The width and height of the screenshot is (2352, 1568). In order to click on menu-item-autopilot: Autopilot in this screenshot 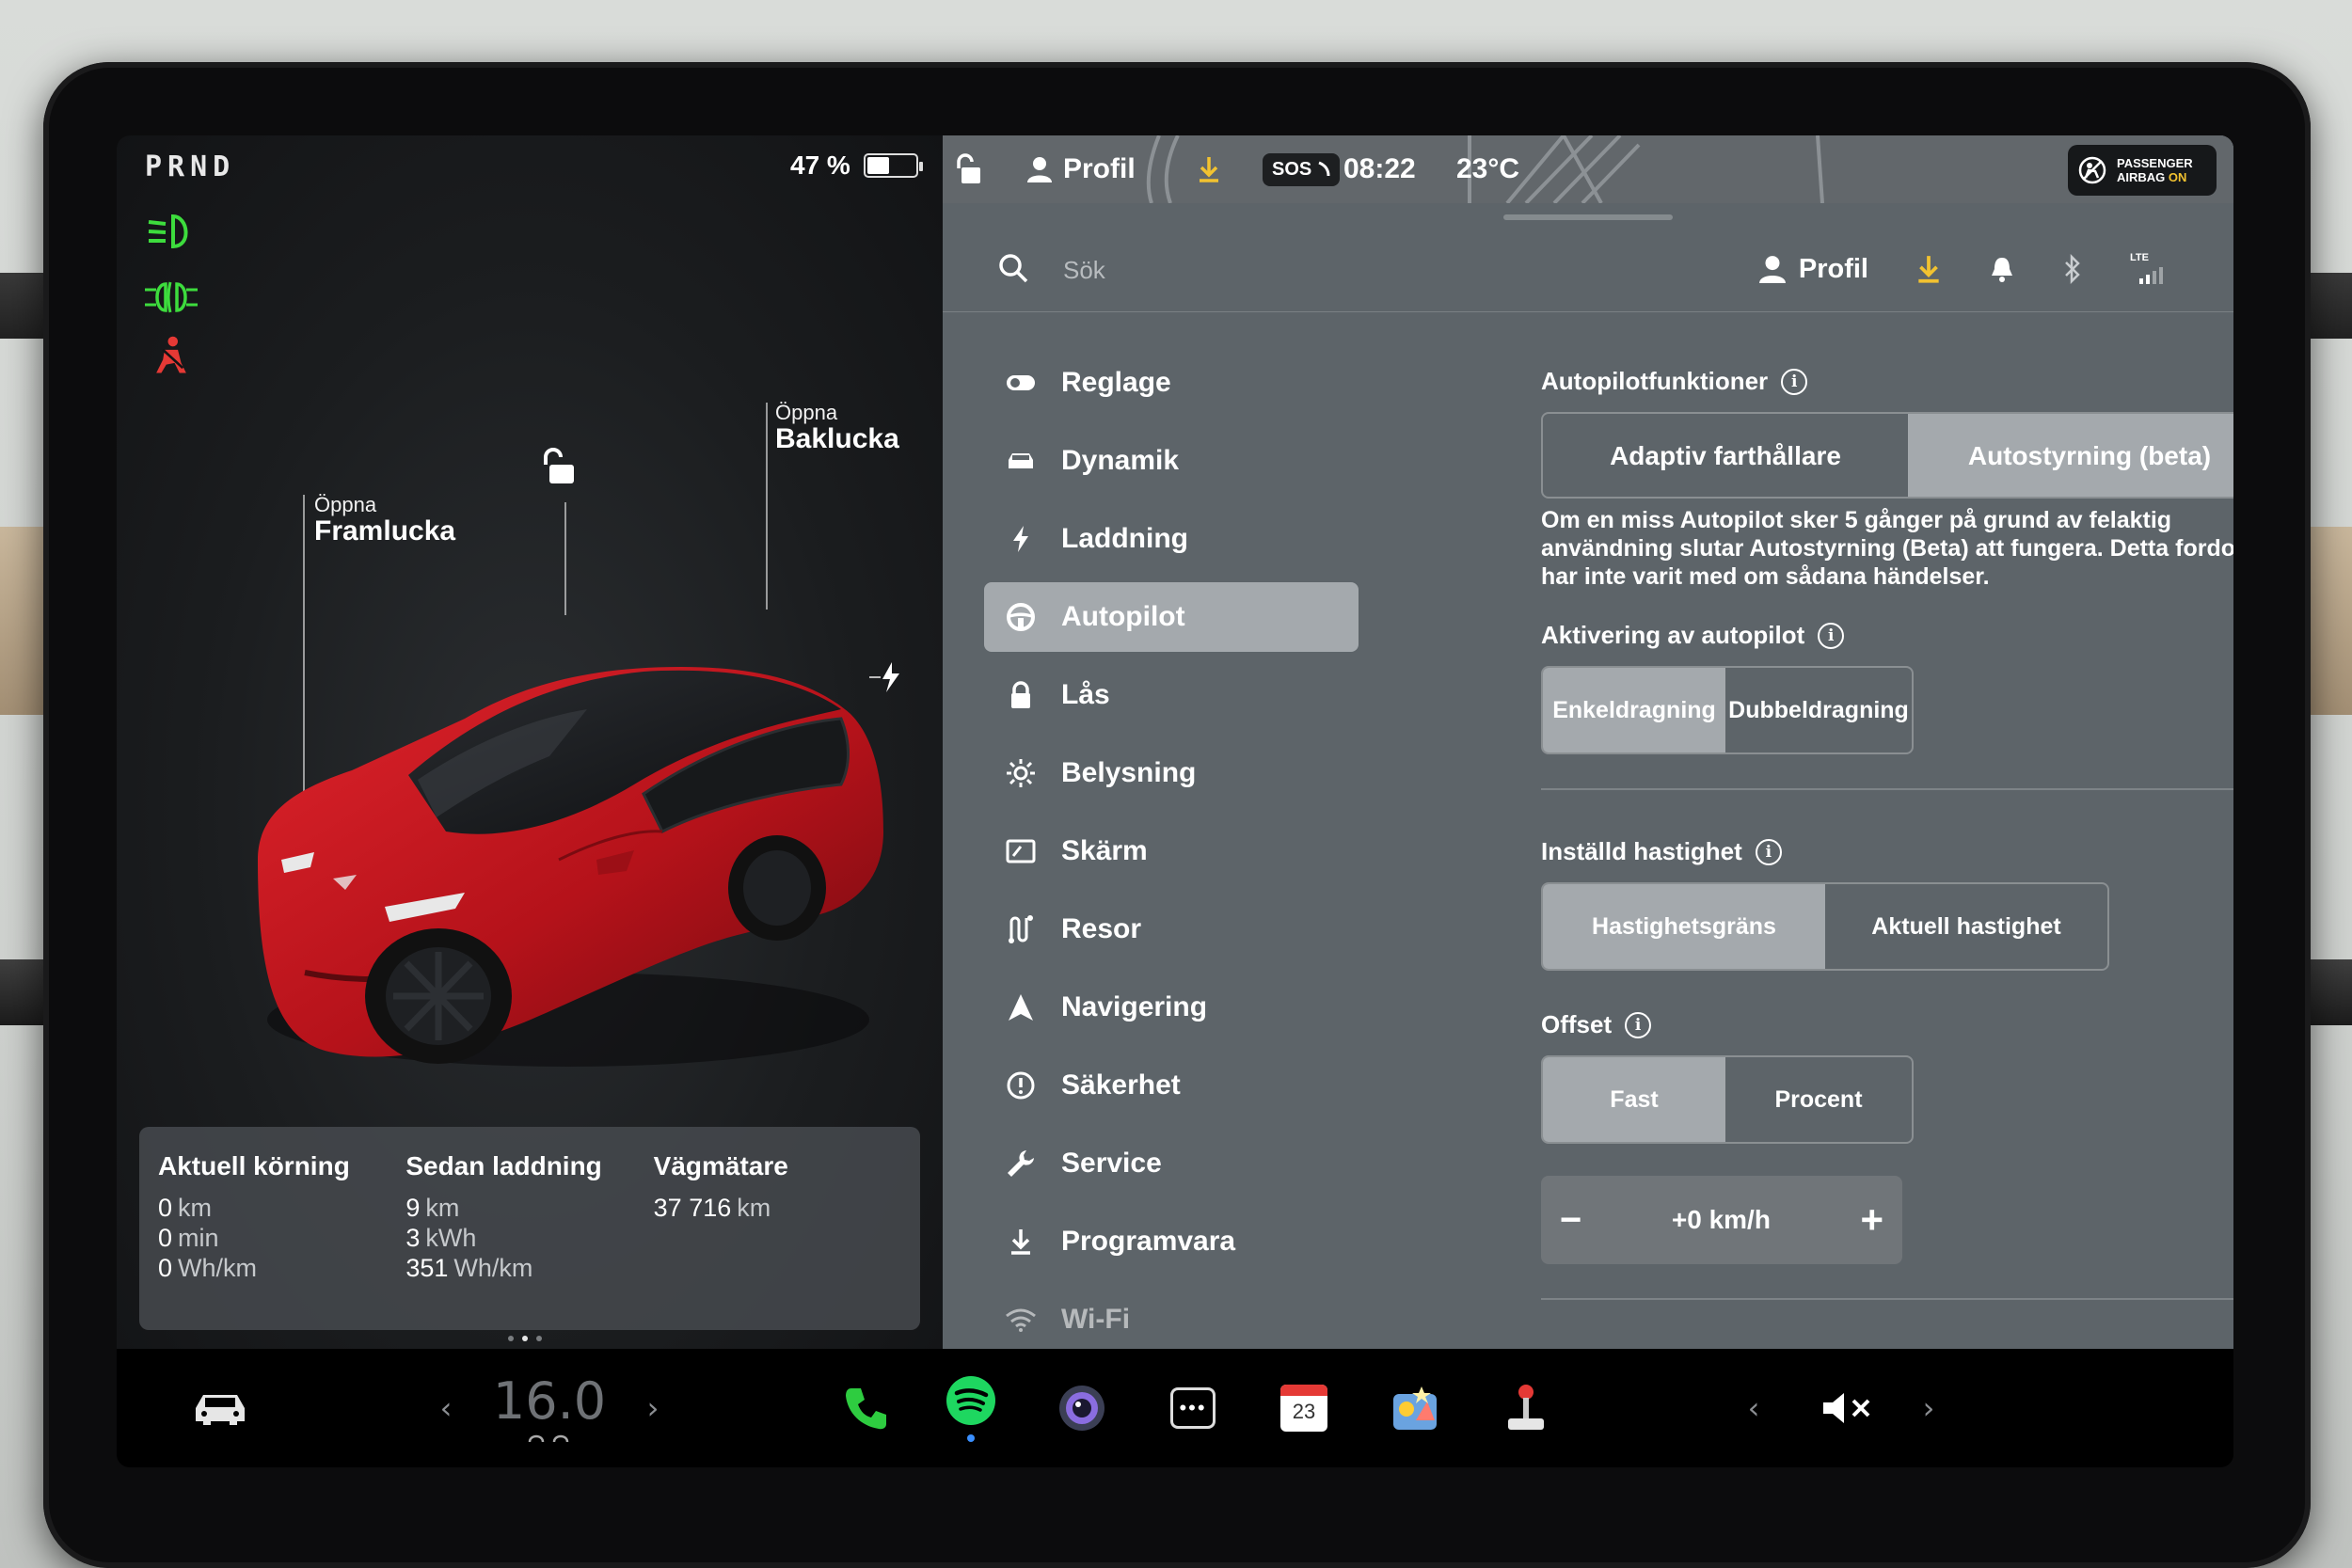, I will do `click(1171, 617)`.